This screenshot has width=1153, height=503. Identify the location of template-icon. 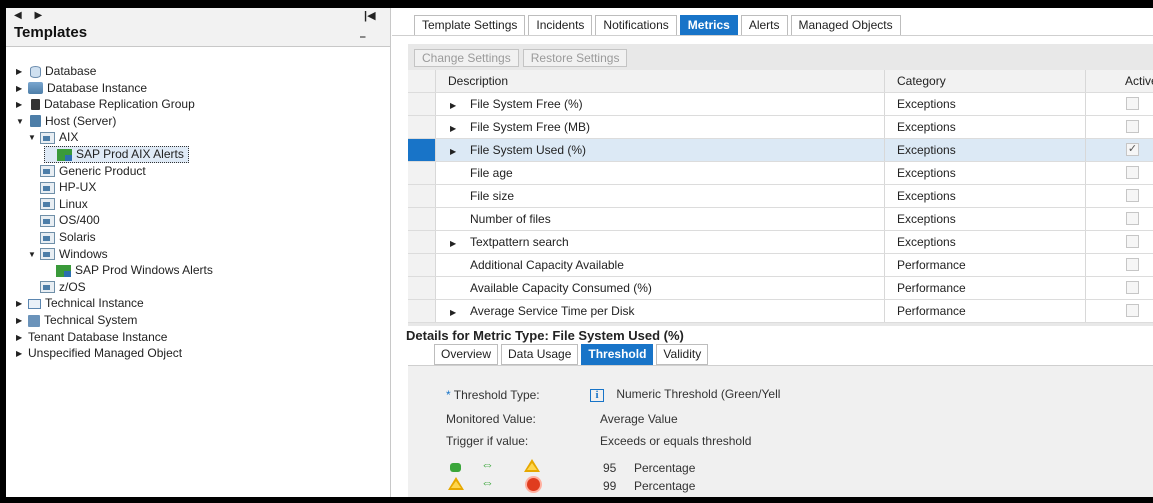
(47, 171).